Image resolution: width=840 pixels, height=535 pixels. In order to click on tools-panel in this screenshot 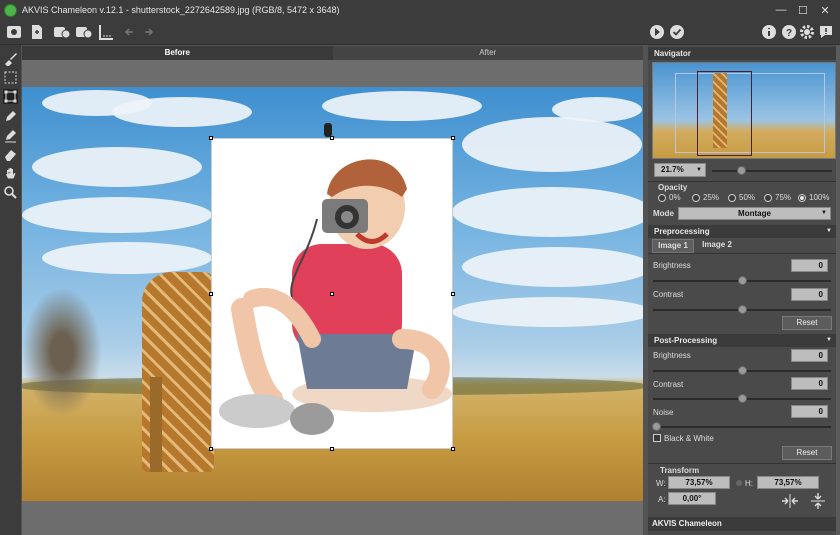, I will do `click(10, 290)`.